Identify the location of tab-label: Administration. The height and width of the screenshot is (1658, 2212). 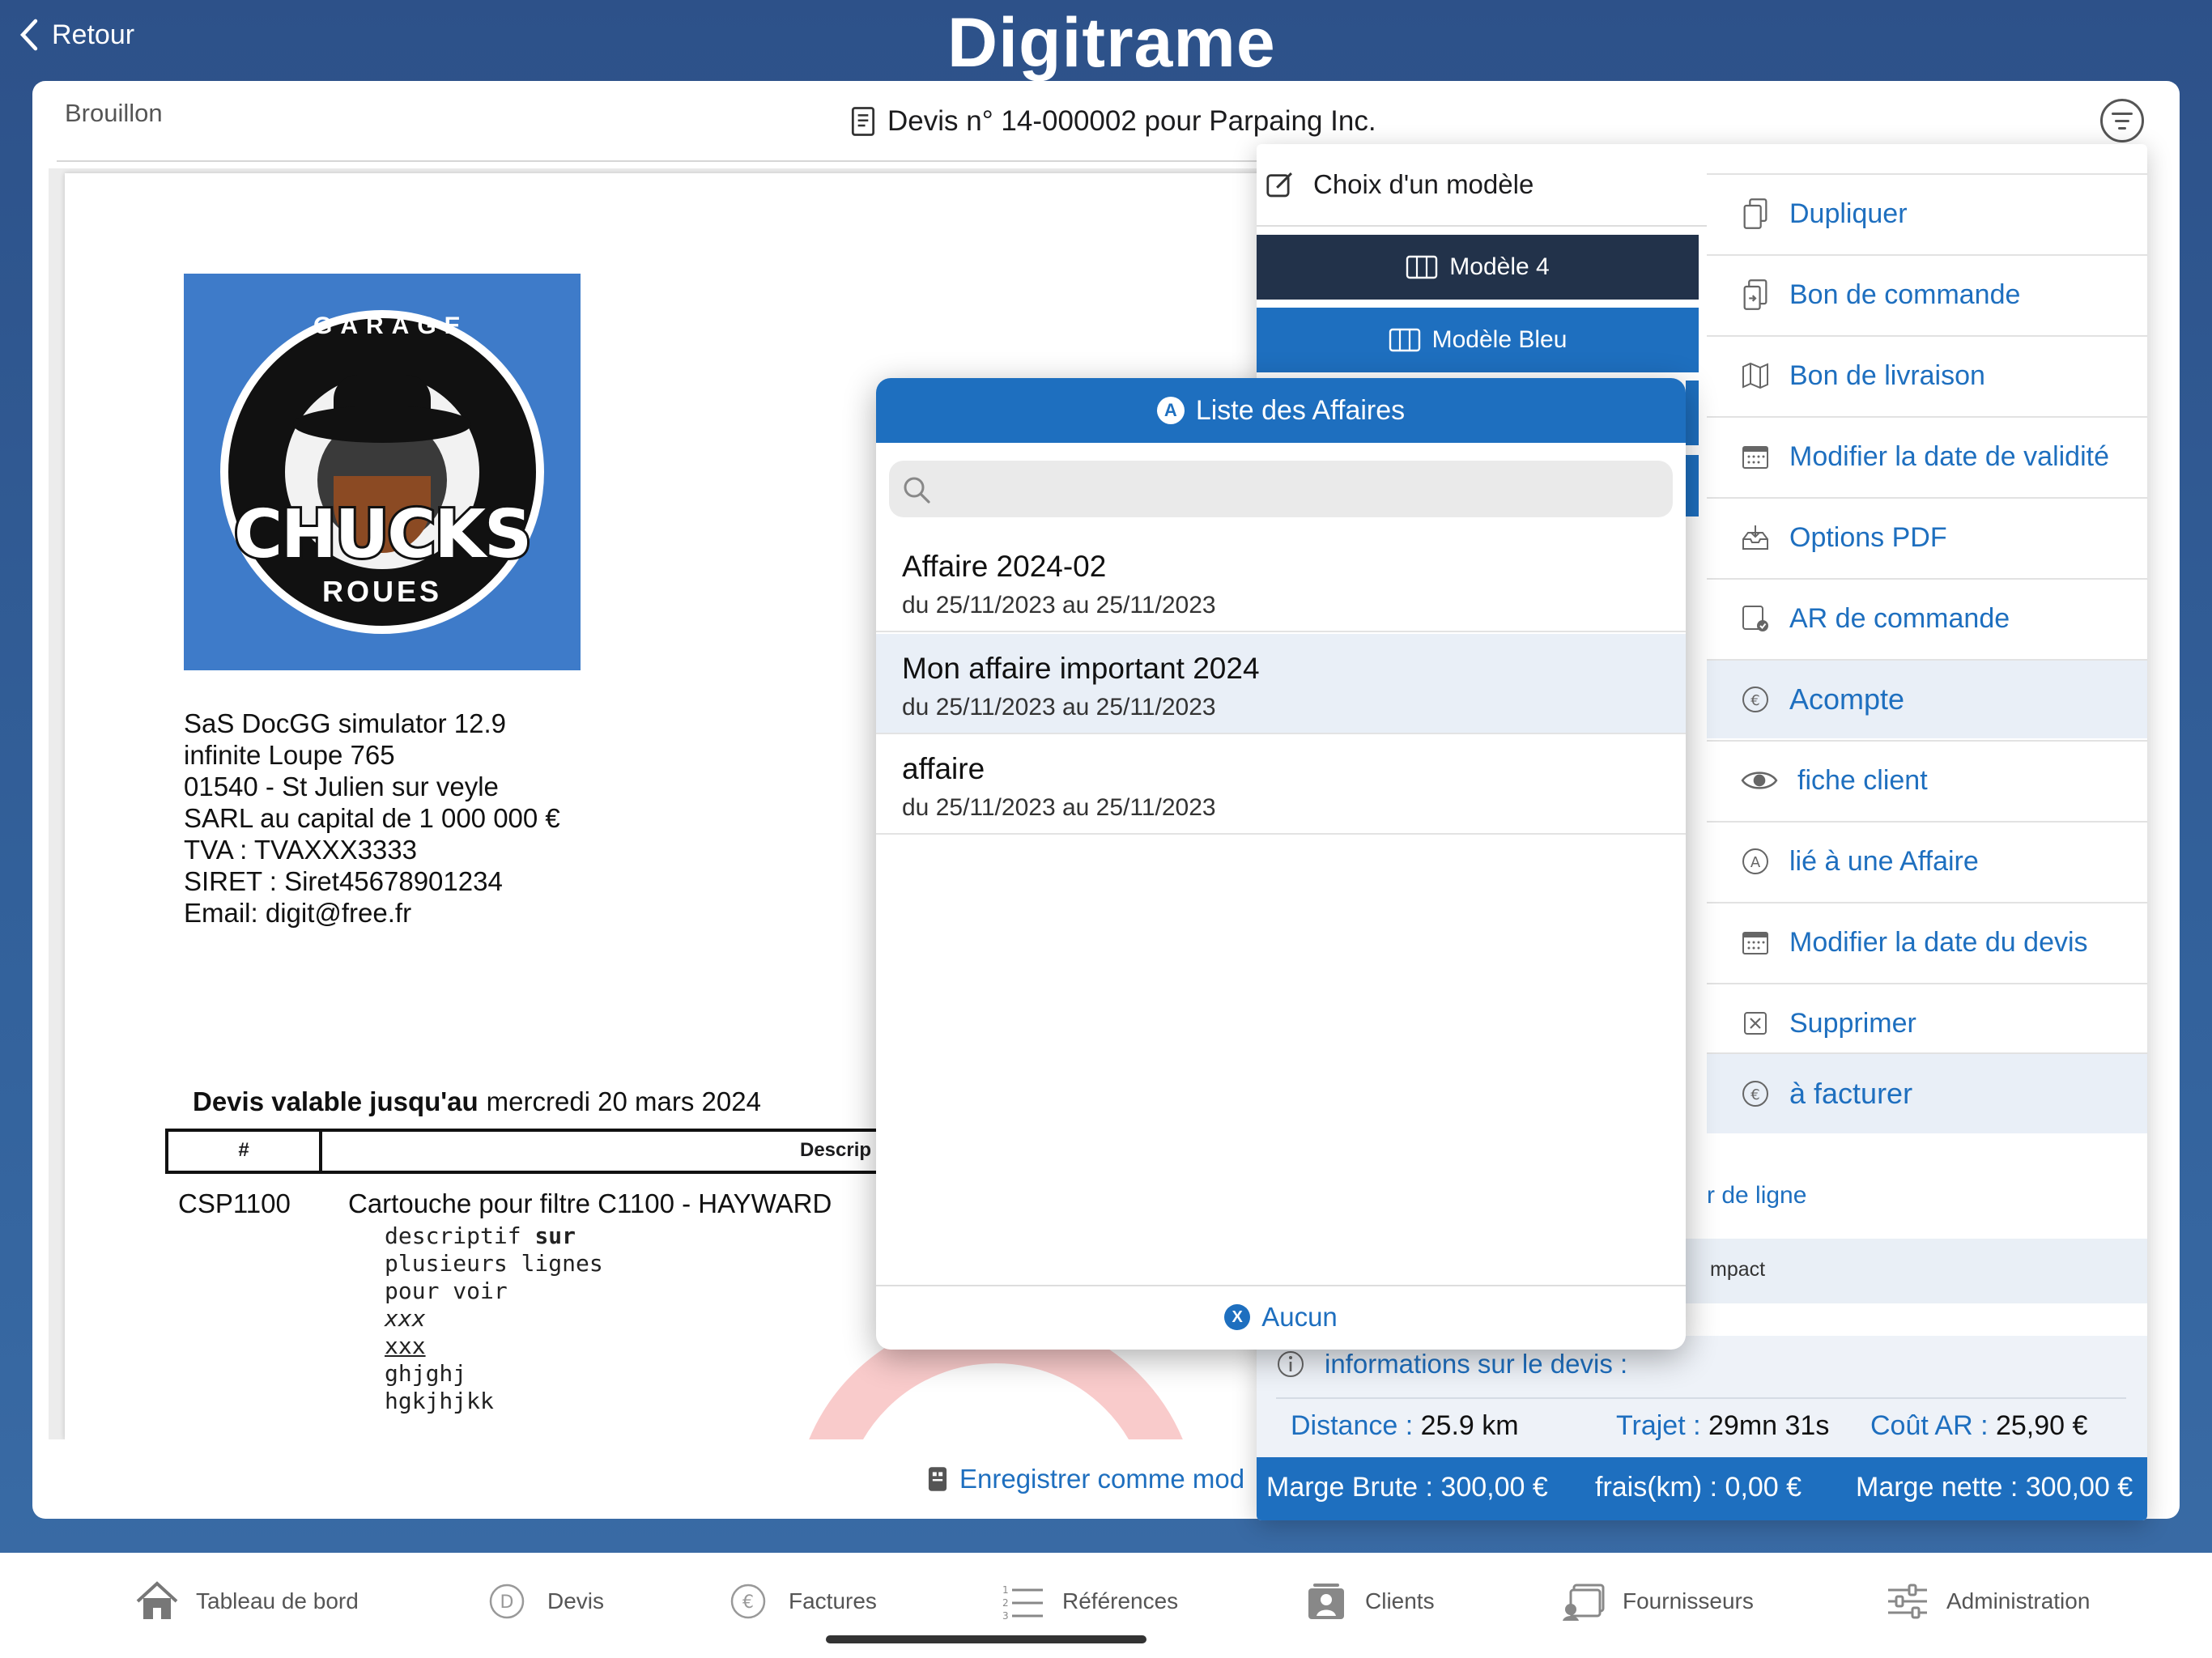
(2018, 1600).